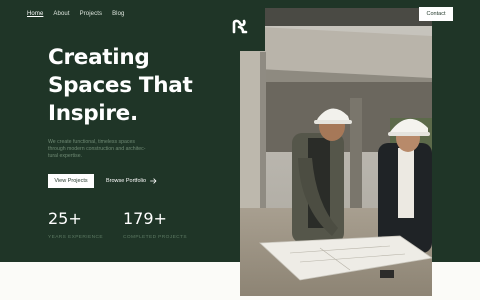 The width and height of the screenshot is (480, 300). What do you see at coordinates (93, 113) in the screenshot?
I see `headline-line-3: Inspire.` at bounding box center [93, 113].